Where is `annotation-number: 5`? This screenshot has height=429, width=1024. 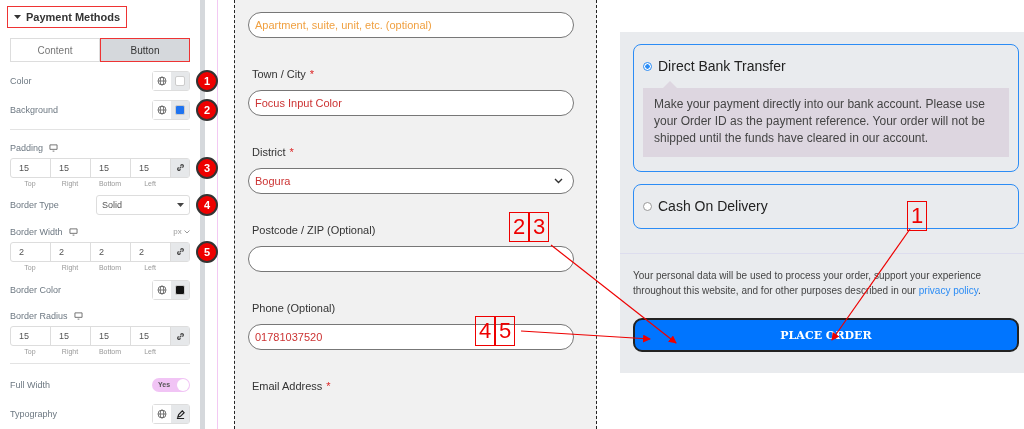
annotation-number: 5 is located at coordinates (505, 331).